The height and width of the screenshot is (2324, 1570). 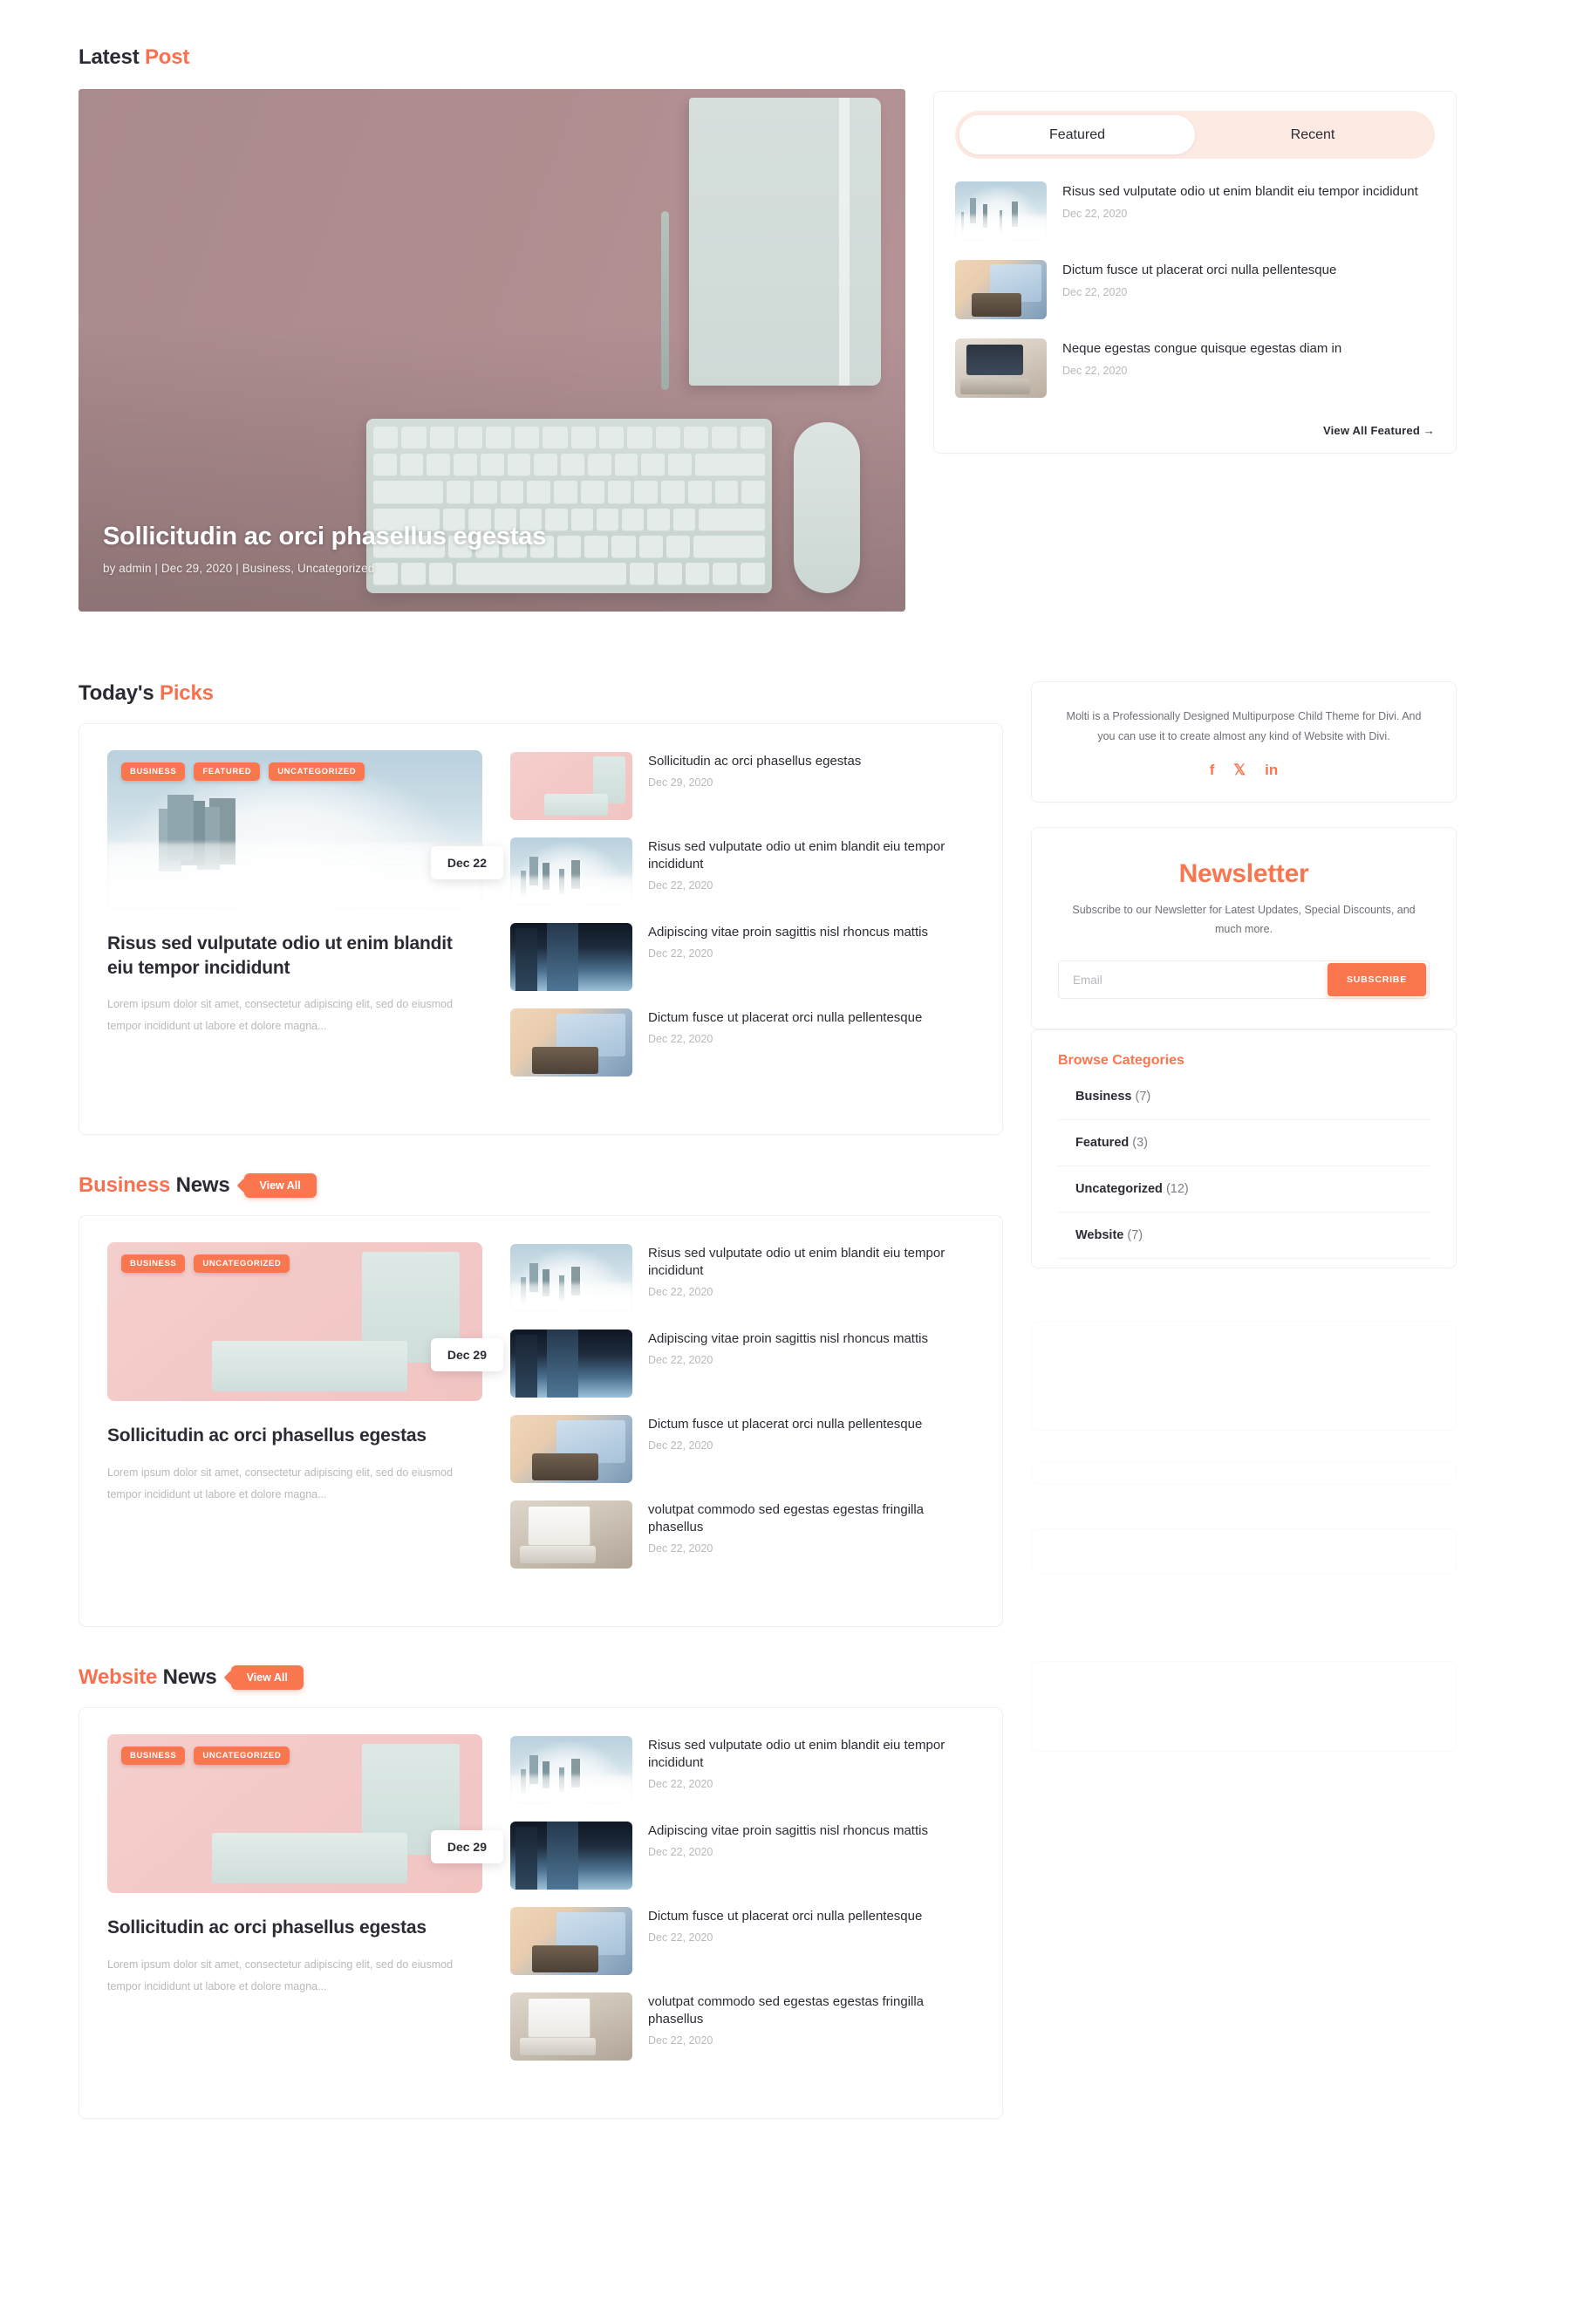 What do you see at coordinates (1244, 1190) in the screenshot?
I see `category-item-uncategorized: Uncategorized (12)` at bounding box center [1244, 1190].